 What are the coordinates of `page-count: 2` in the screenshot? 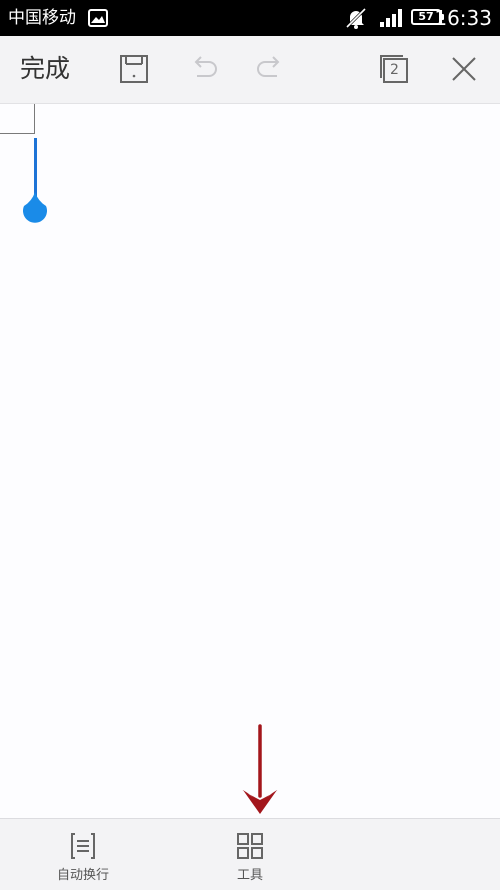 It's located at (394, 70).